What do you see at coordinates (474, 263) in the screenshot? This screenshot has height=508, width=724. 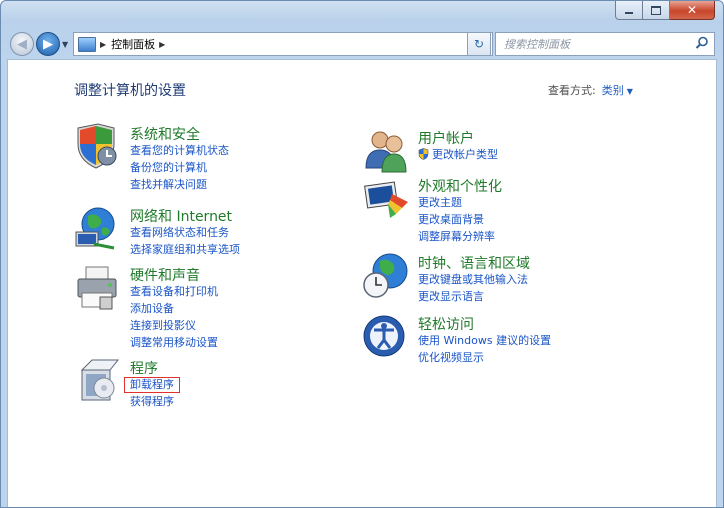 I see `category-heading: 时钟、语言和区域` at bounding box center [474, 263].